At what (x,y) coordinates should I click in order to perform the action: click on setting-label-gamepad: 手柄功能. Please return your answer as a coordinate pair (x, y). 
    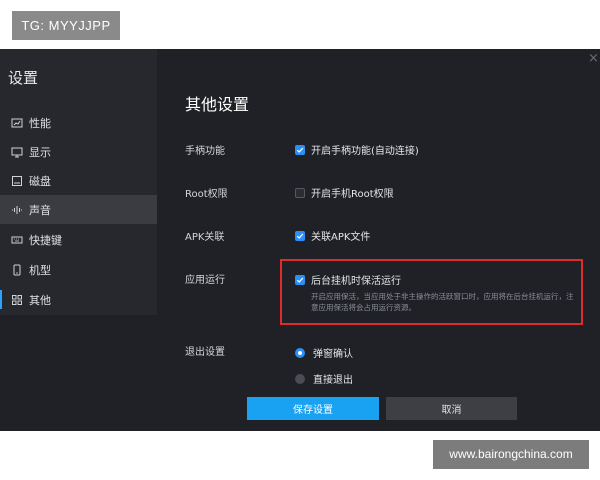
    Looking at the image, I should click on (205, 151).